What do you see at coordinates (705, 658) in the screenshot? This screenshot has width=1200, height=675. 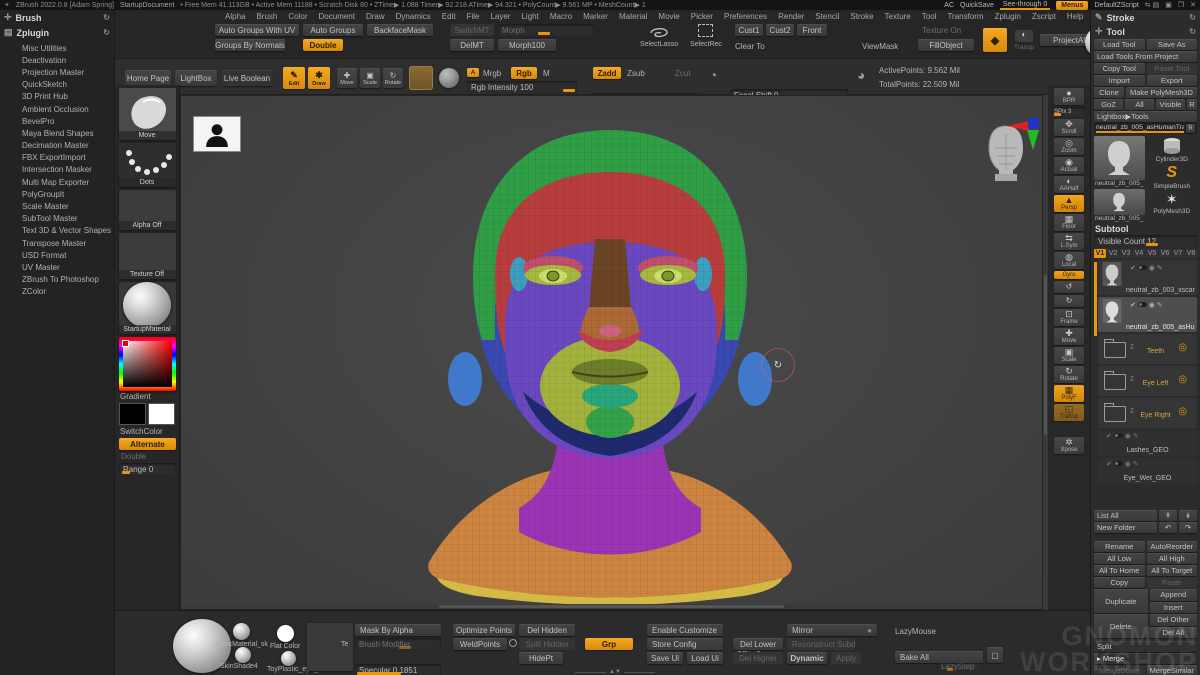 I see `load-ui-button: Load Ui` at bounding box center [705, 658].